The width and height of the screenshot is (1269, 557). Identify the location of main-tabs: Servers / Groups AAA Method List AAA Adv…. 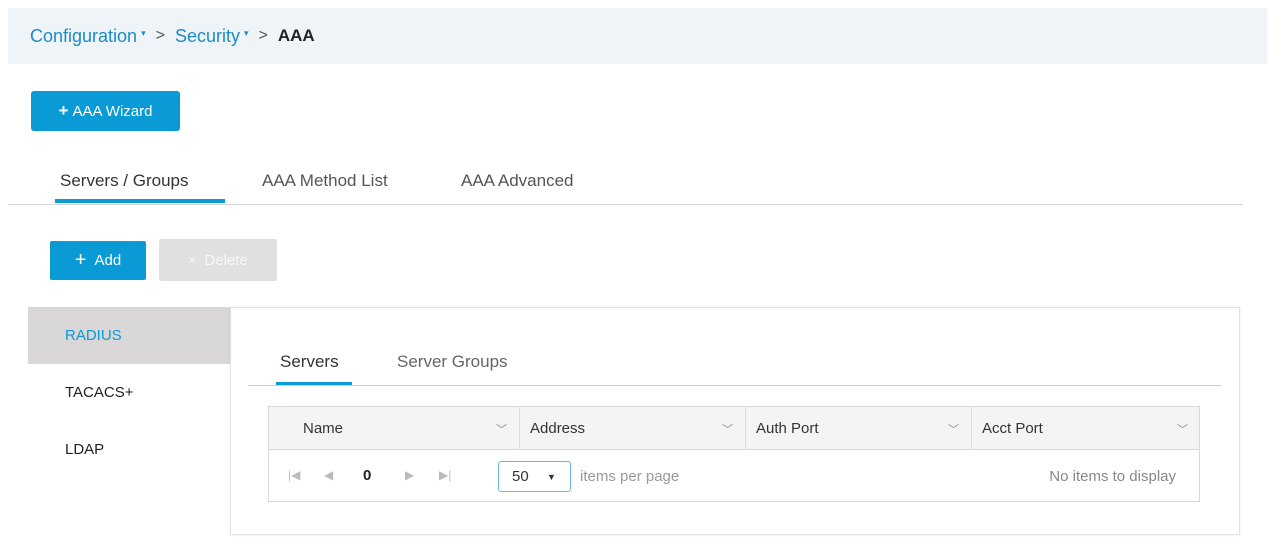
(625, 182).